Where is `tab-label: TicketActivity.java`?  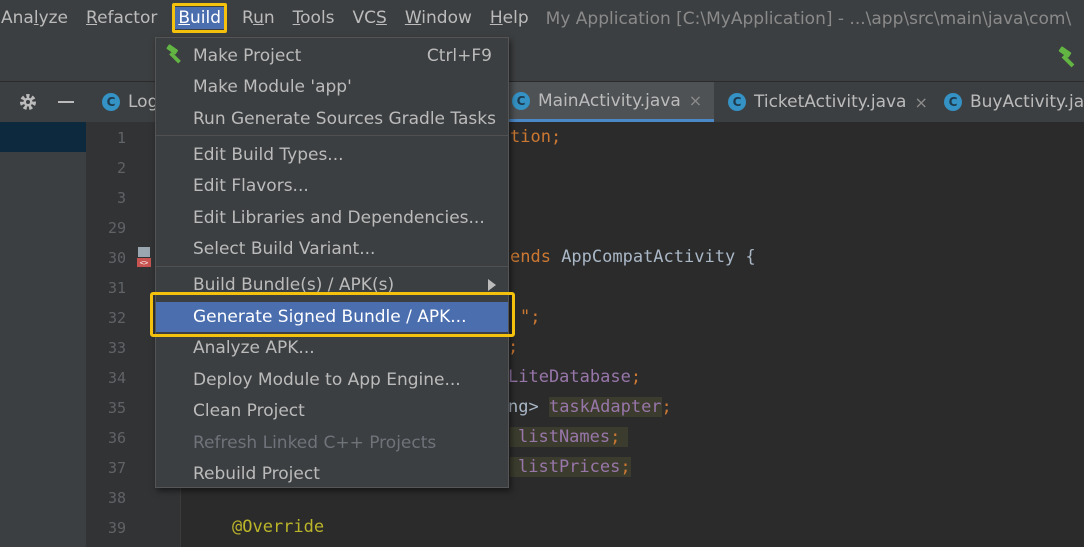
tab-label: TicketActivity.java is located at coordinates (830, 102).